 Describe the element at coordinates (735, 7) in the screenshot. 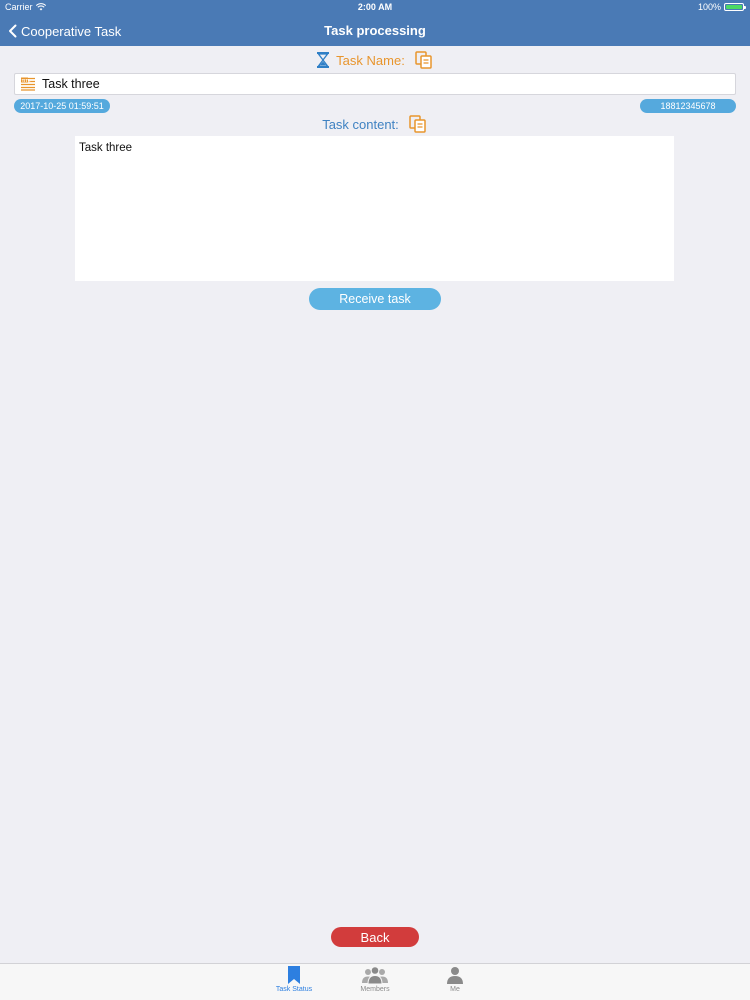

I see `battery-icon` at that location.